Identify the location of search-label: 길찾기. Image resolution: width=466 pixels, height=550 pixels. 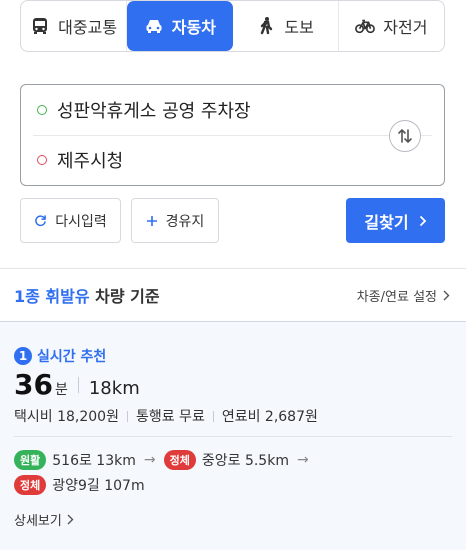
(386, 222).